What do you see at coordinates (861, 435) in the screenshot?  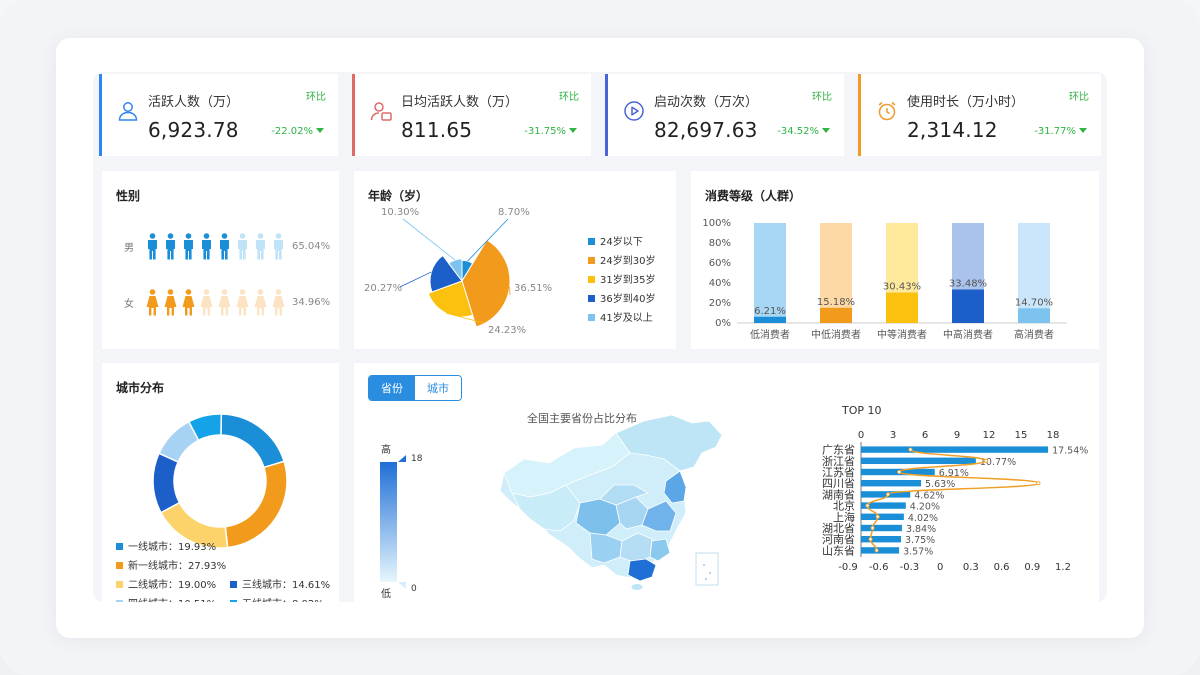 I see `x-top-tick-label: 0` at bounding box center [861, 435].